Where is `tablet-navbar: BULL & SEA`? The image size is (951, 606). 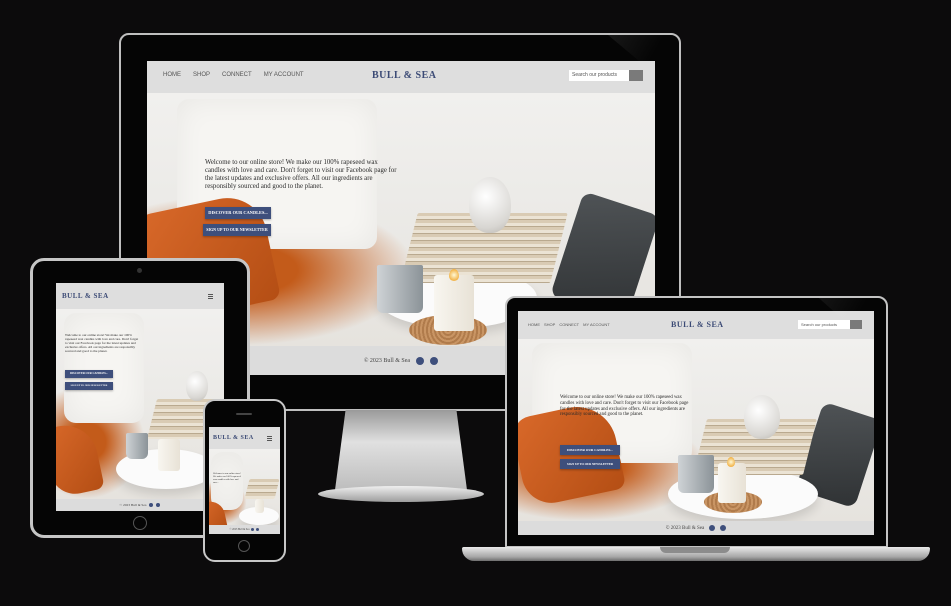 tablet-navbar: BULL & SEA is located at coordinates (140, 296).